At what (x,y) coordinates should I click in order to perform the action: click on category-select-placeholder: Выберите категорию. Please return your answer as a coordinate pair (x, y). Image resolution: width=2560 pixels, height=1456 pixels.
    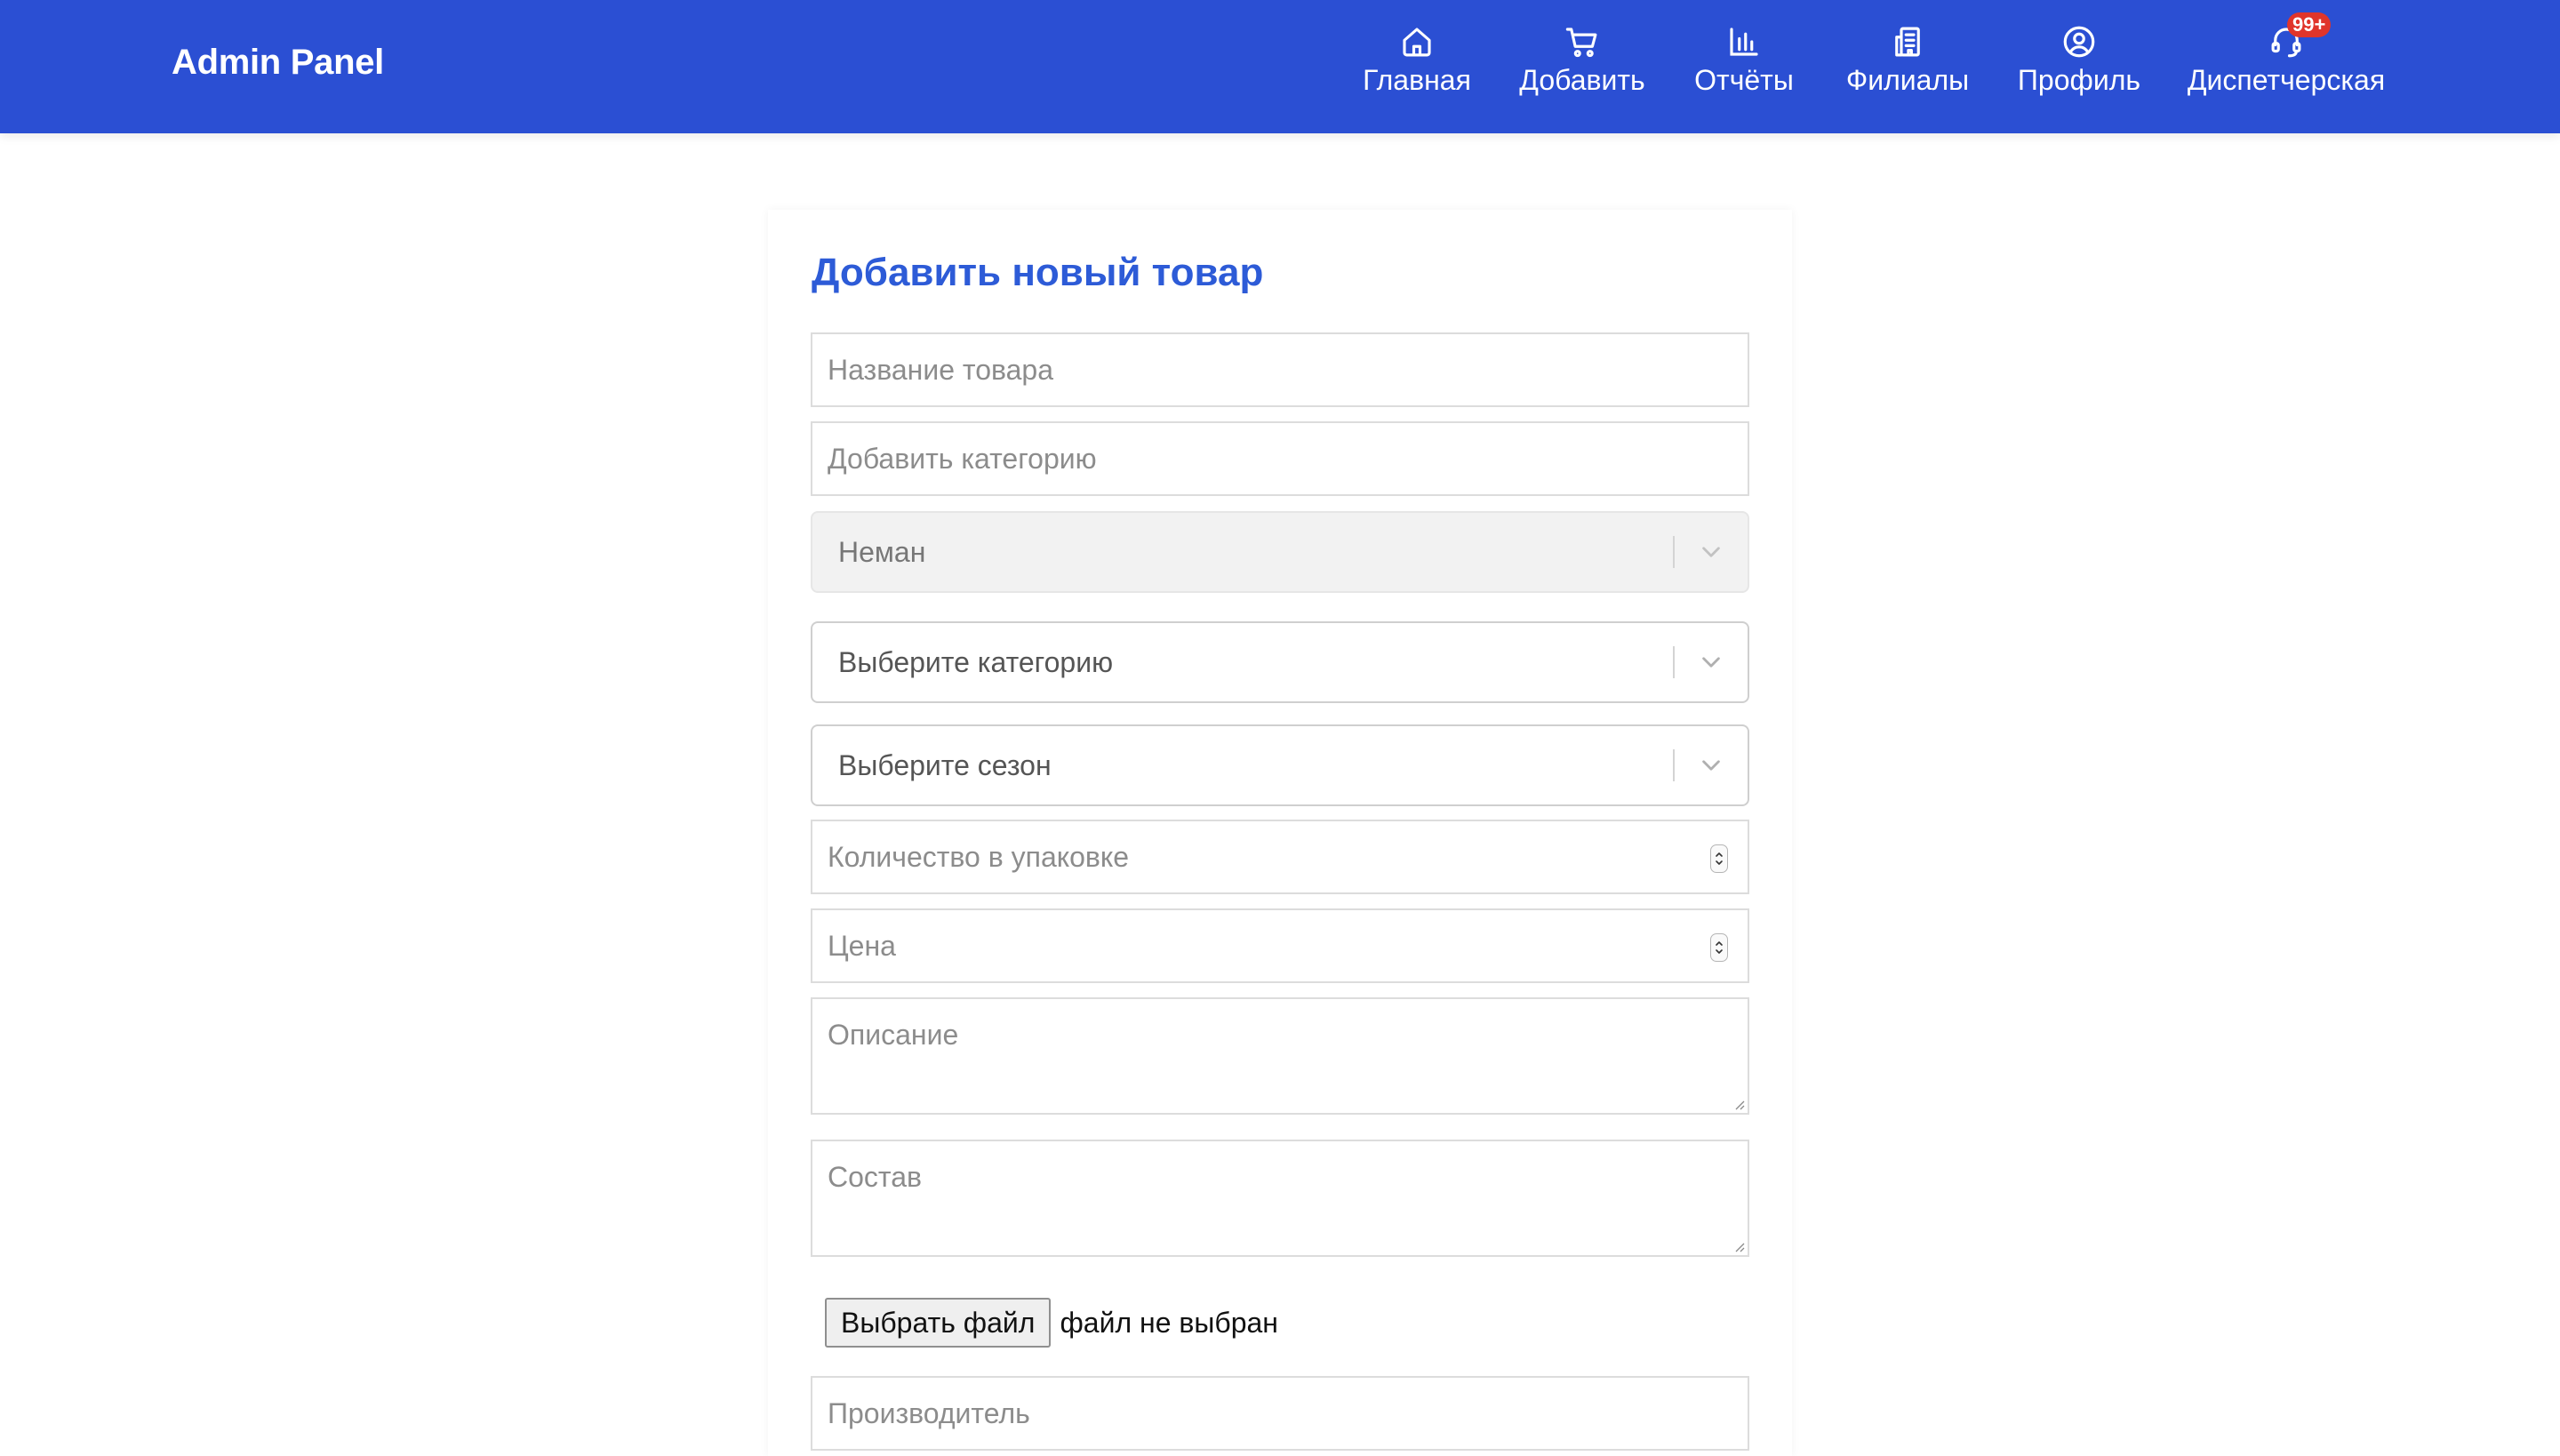
    Looking at the image, I should click on (976, 661).